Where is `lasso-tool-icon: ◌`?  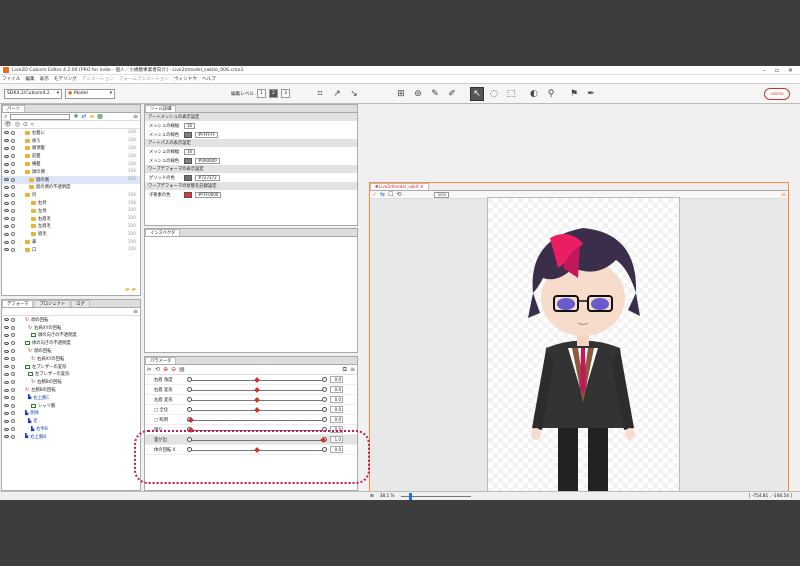 lasso-tool-icon: ◌ is located at coordinates (494, 94).